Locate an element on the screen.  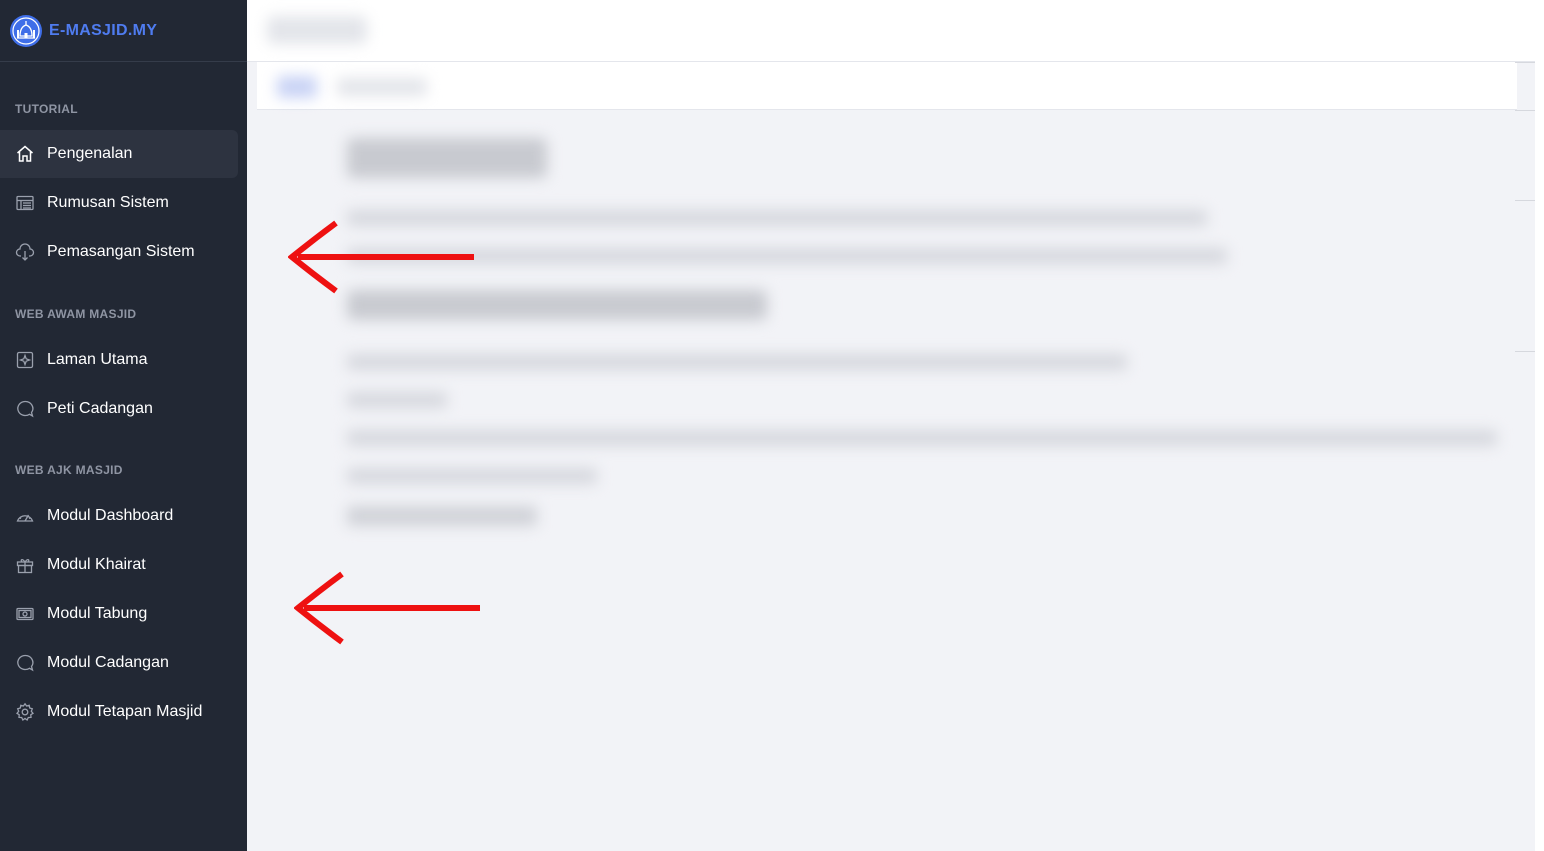
breadcrumb-bar is located at coordinates (887, 86).